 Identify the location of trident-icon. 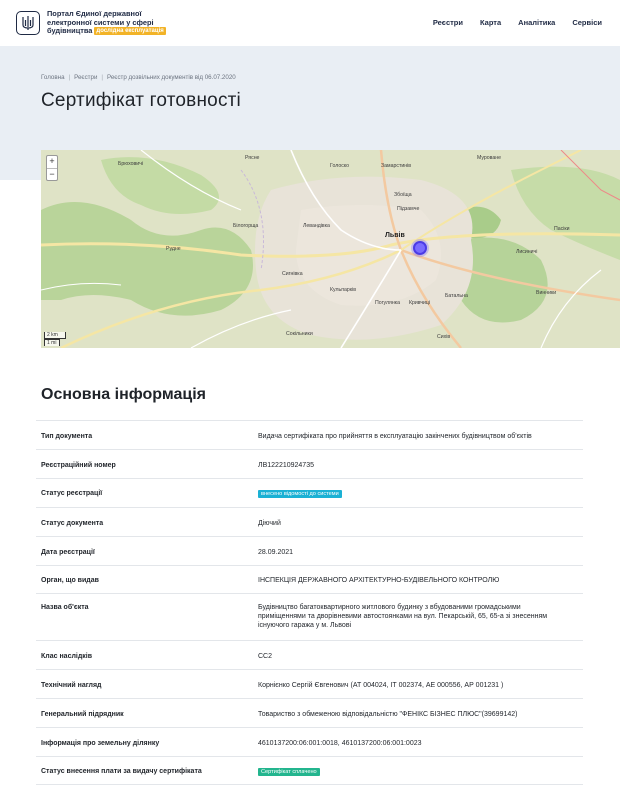
(28, 23).